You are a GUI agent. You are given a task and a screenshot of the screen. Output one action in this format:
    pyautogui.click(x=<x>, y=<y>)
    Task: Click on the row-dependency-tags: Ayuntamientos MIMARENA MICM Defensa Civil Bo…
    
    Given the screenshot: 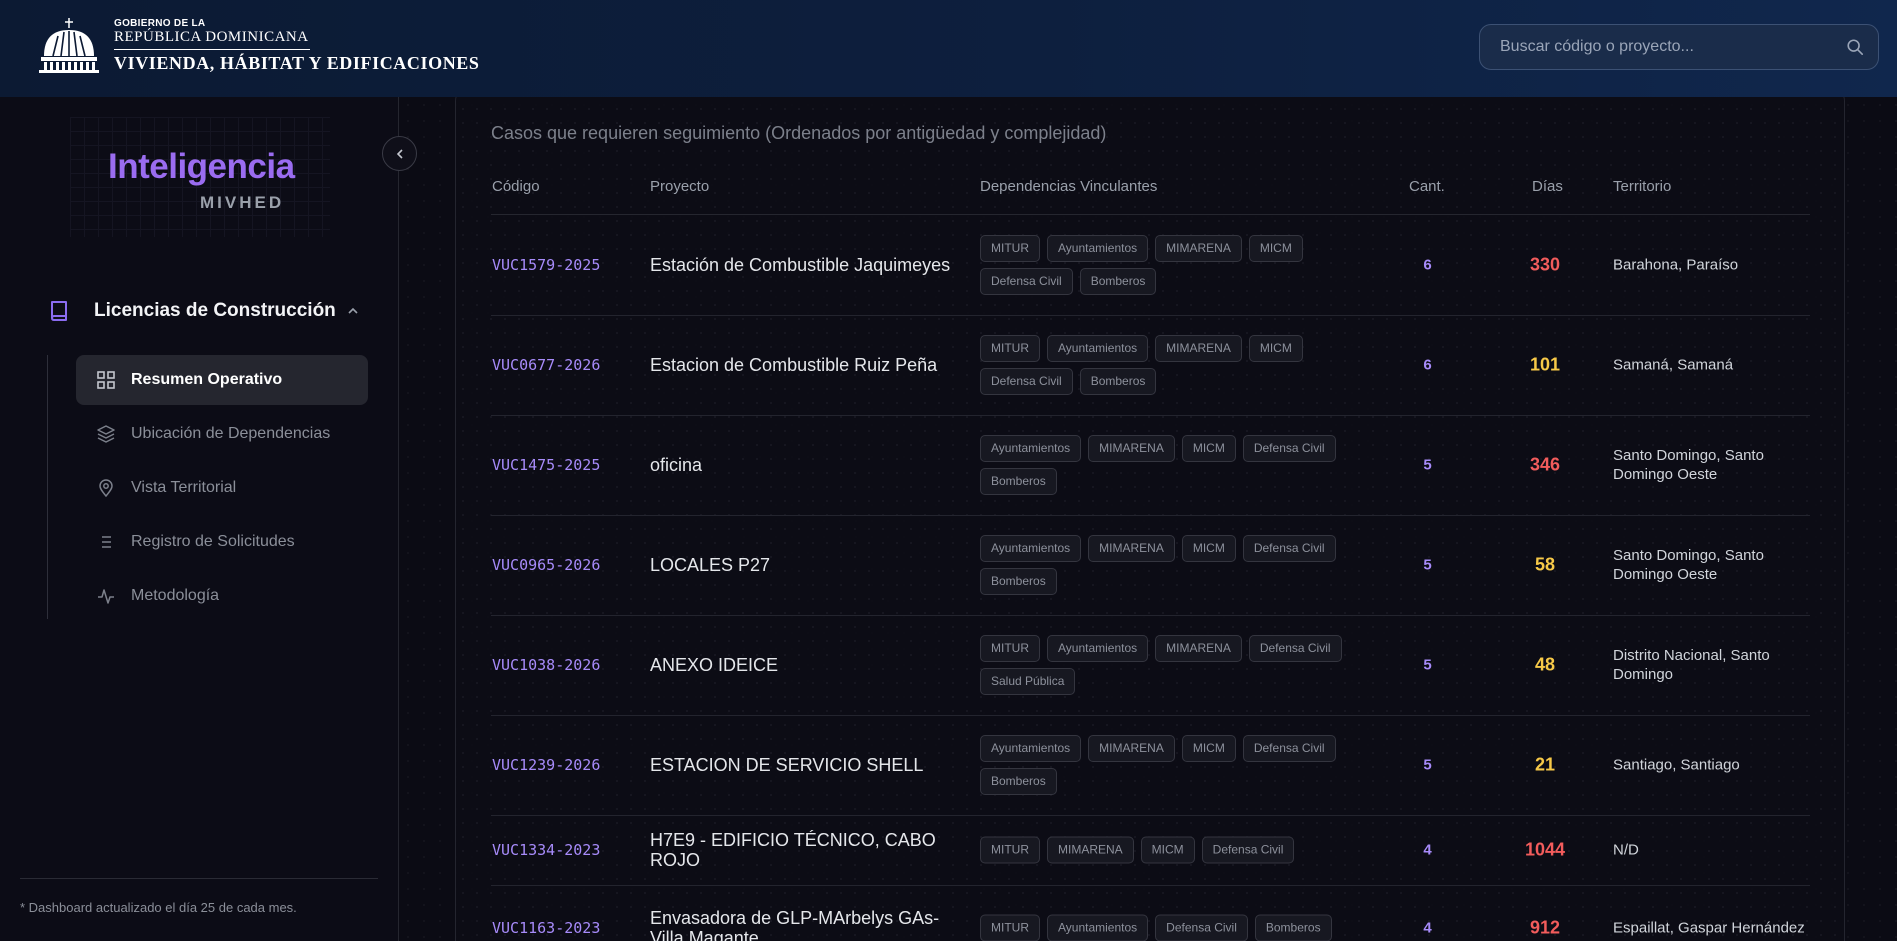 What is the action you would take?
    pyautogui.click(x=1165, y=465)
    